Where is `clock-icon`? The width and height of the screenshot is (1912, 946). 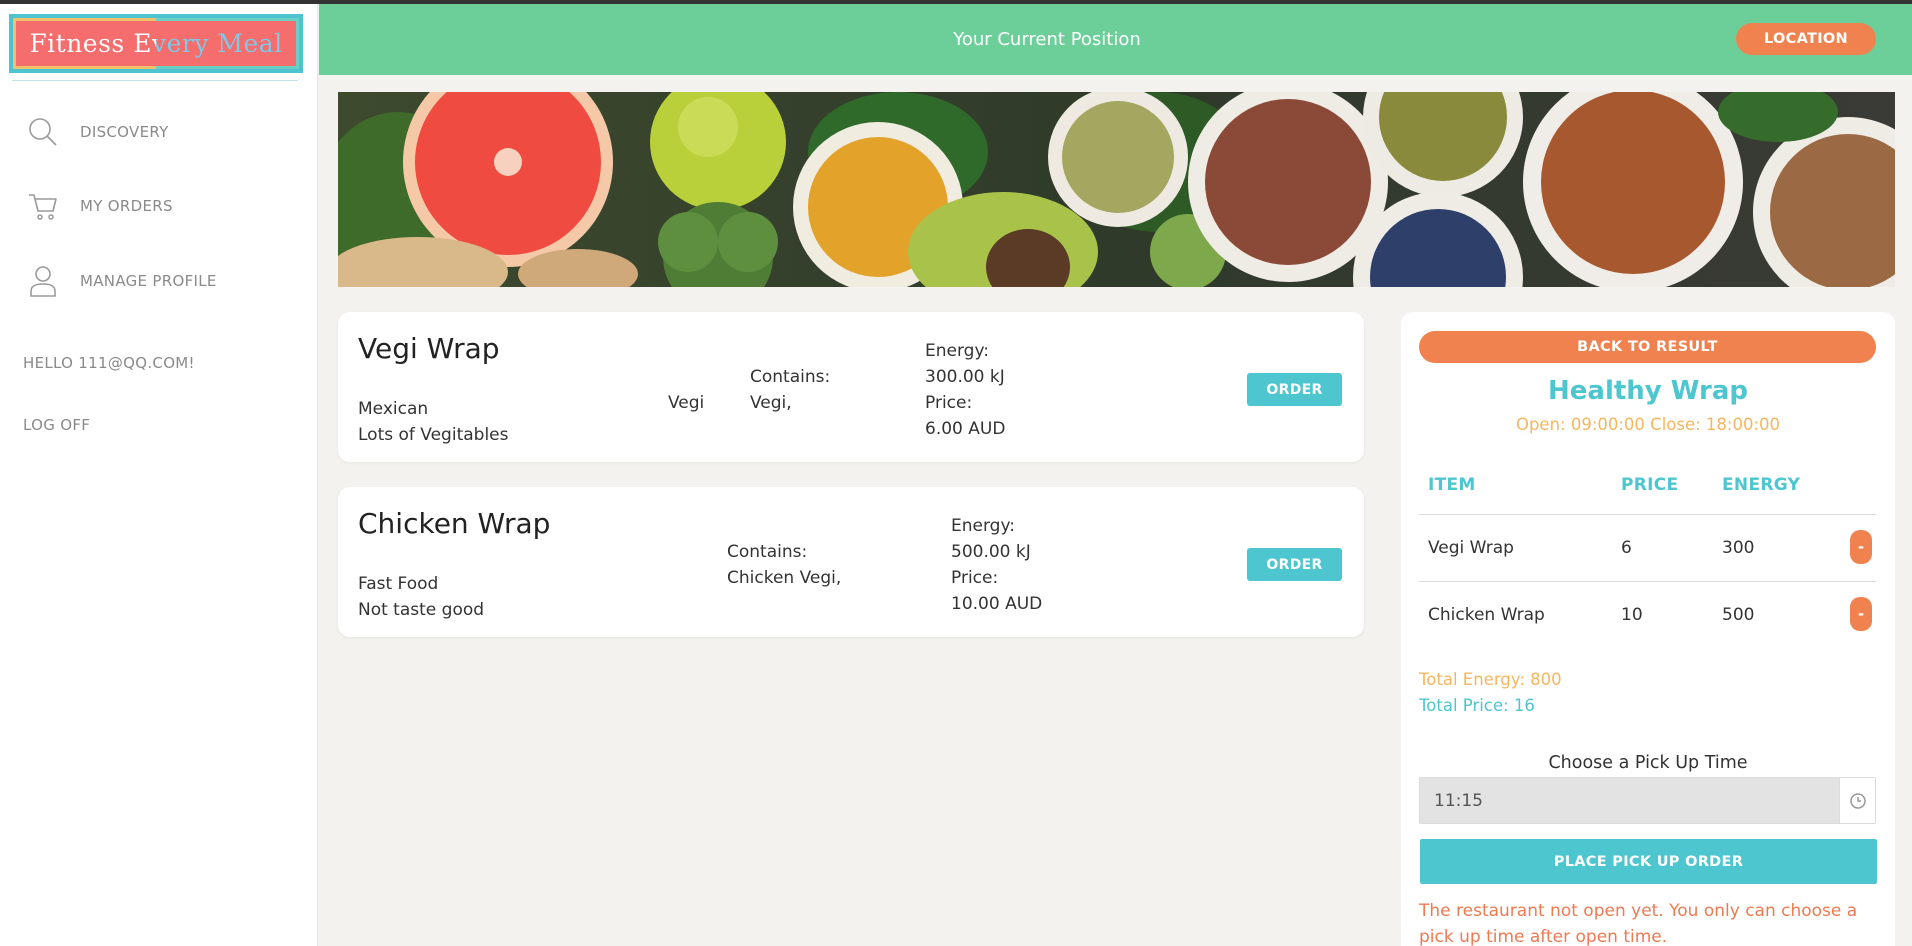
clock-icon is located at coordinates (1857, 800).